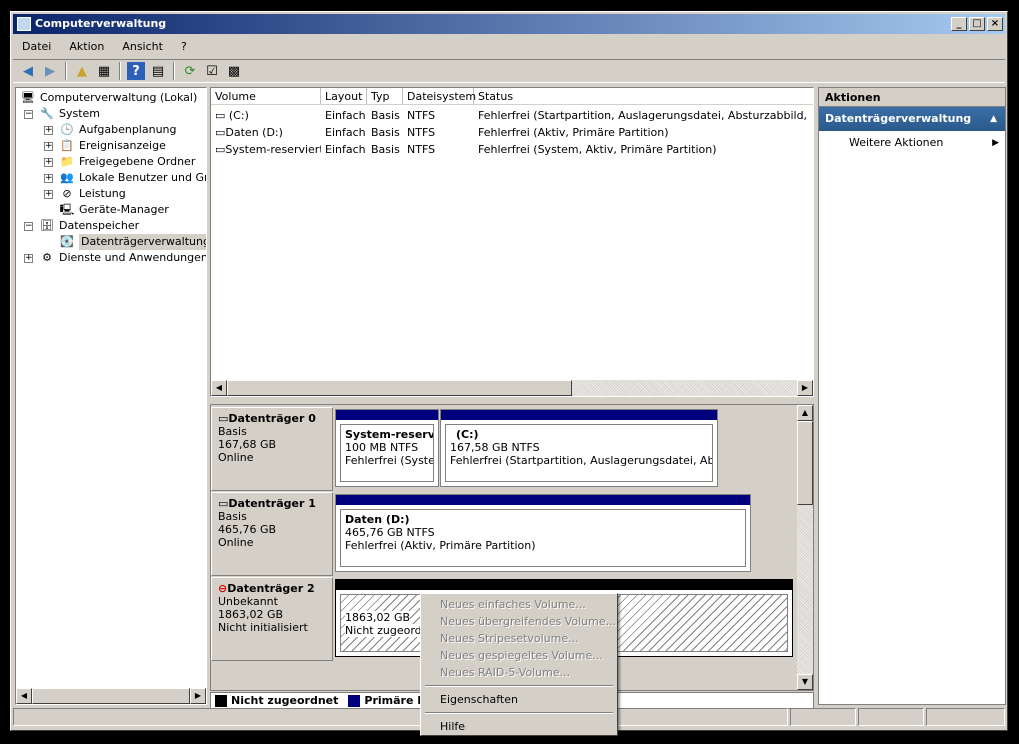  I want to click on minimize-button: _, so click(959, 24).